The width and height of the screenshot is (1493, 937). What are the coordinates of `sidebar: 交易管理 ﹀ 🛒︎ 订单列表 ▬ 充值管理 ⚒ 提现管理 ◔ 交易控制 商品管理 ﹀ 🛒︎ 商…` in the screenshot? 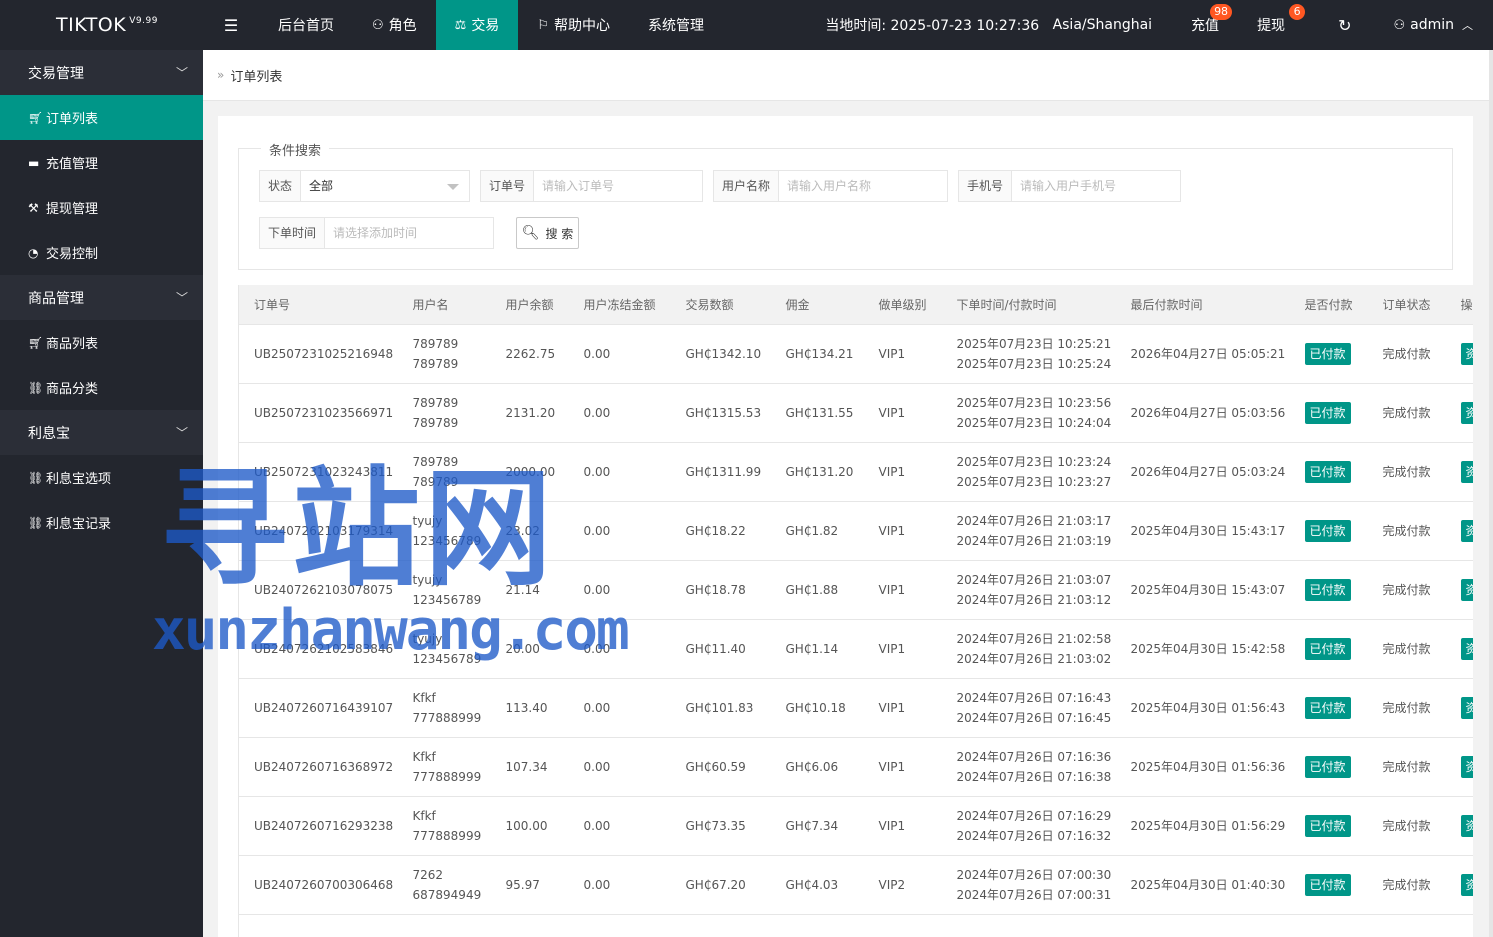 It's located at (101, 493).